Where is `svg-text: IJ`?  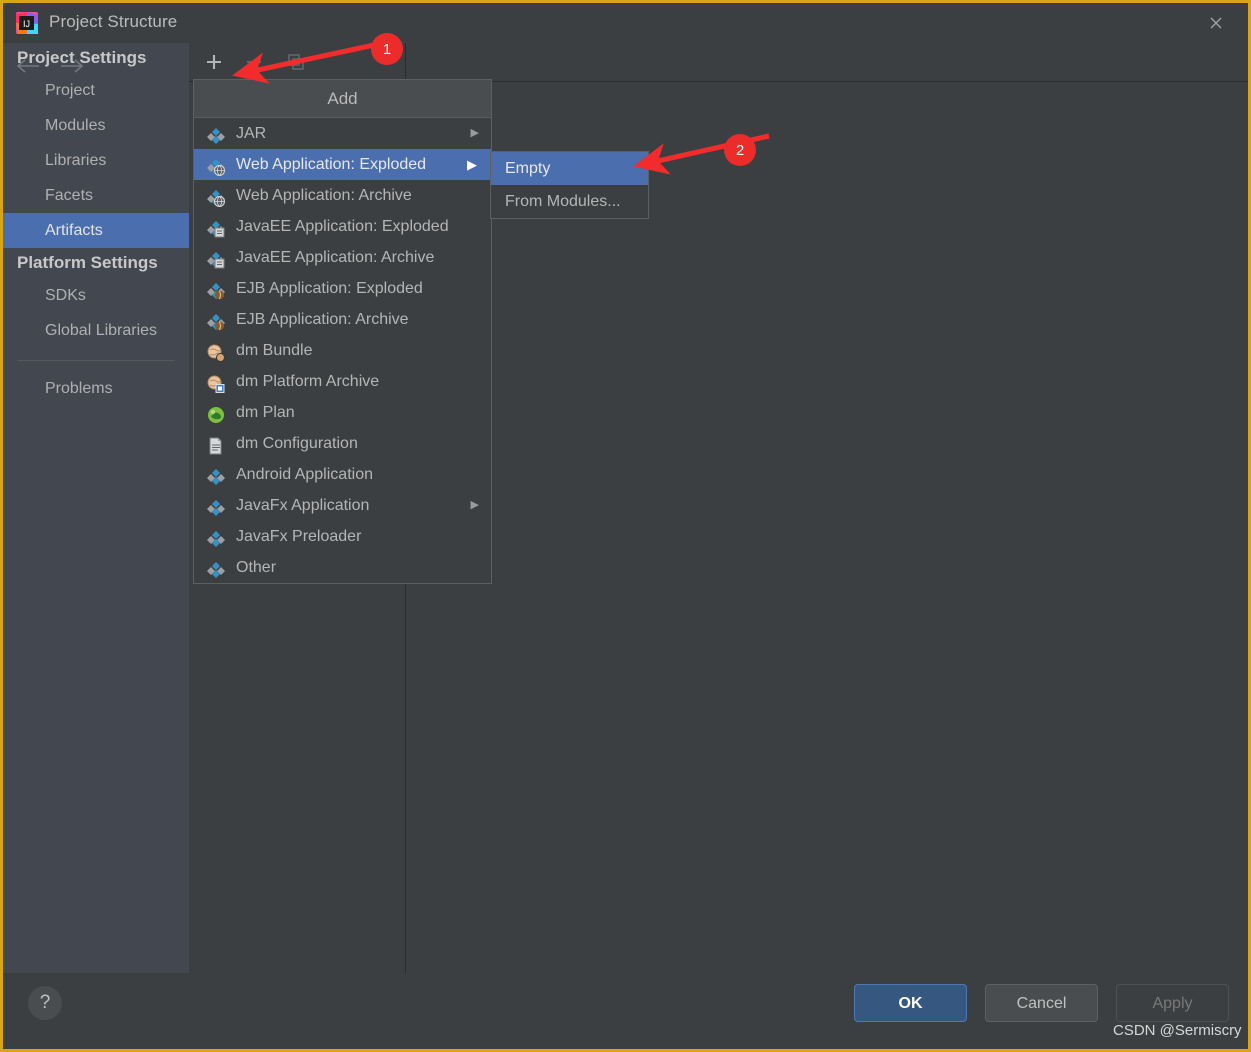
svg-text: IJ is located at coordinates (26, 24).